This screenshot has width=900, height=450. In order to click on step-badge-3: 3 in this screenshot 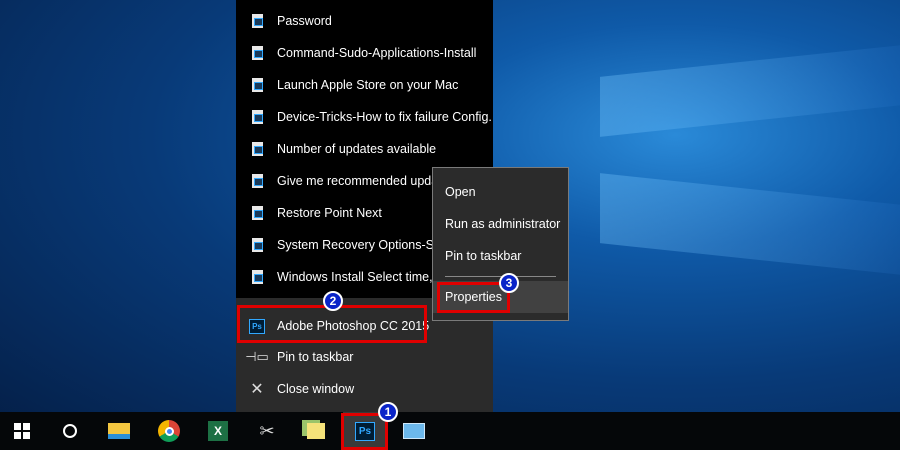, I will do `click(509, 283)`.